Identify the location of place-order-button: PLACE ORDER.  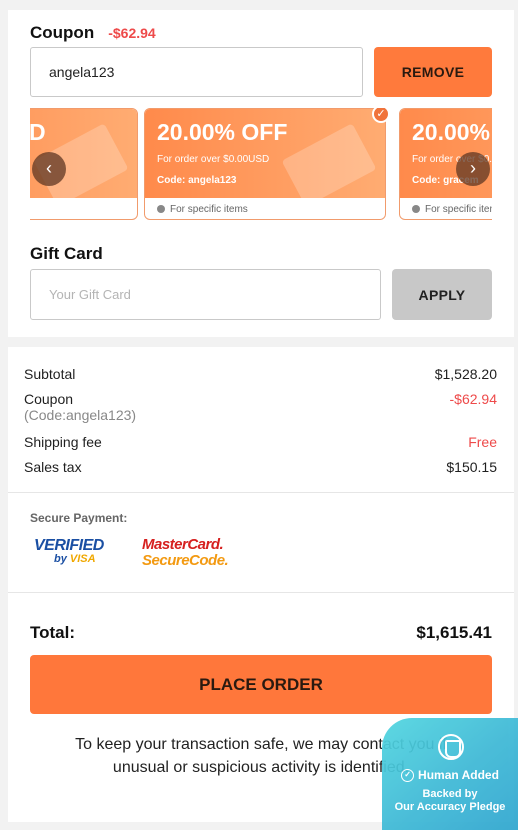
(261, 684).